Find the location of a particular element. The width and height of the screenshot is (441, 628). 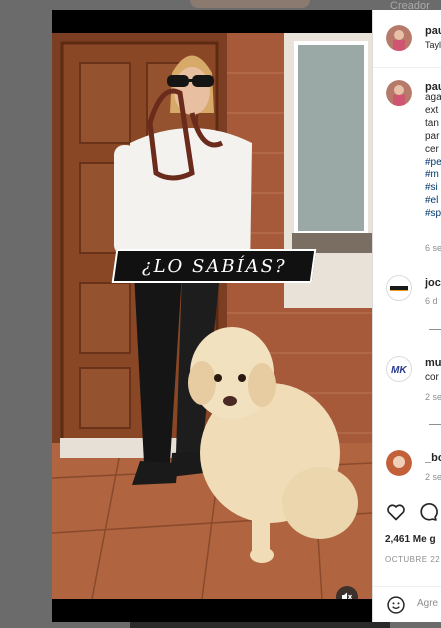

action-bar is located at coordinates (407, 512).